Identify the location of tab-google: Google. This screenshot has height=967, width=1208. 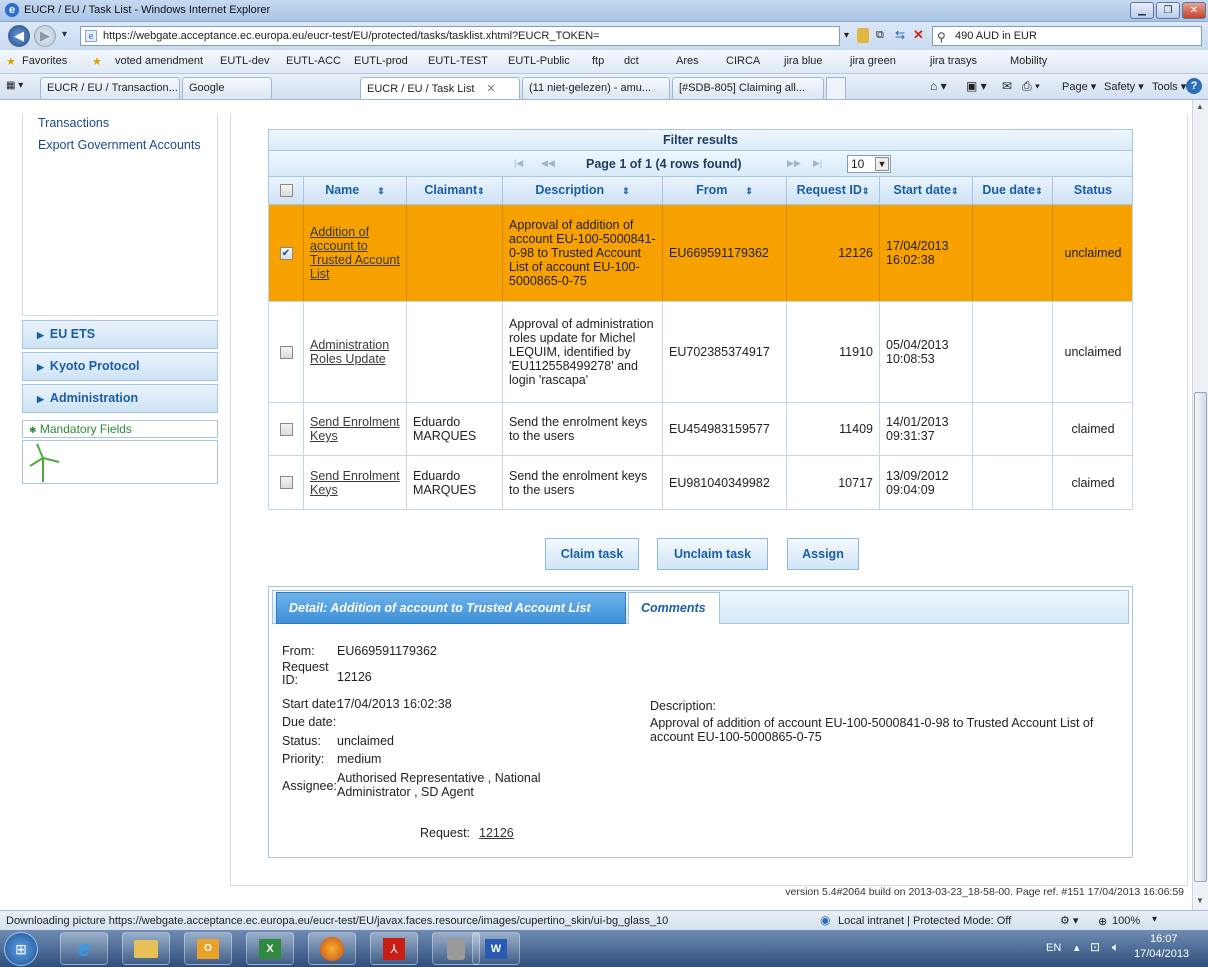
(227, 88).